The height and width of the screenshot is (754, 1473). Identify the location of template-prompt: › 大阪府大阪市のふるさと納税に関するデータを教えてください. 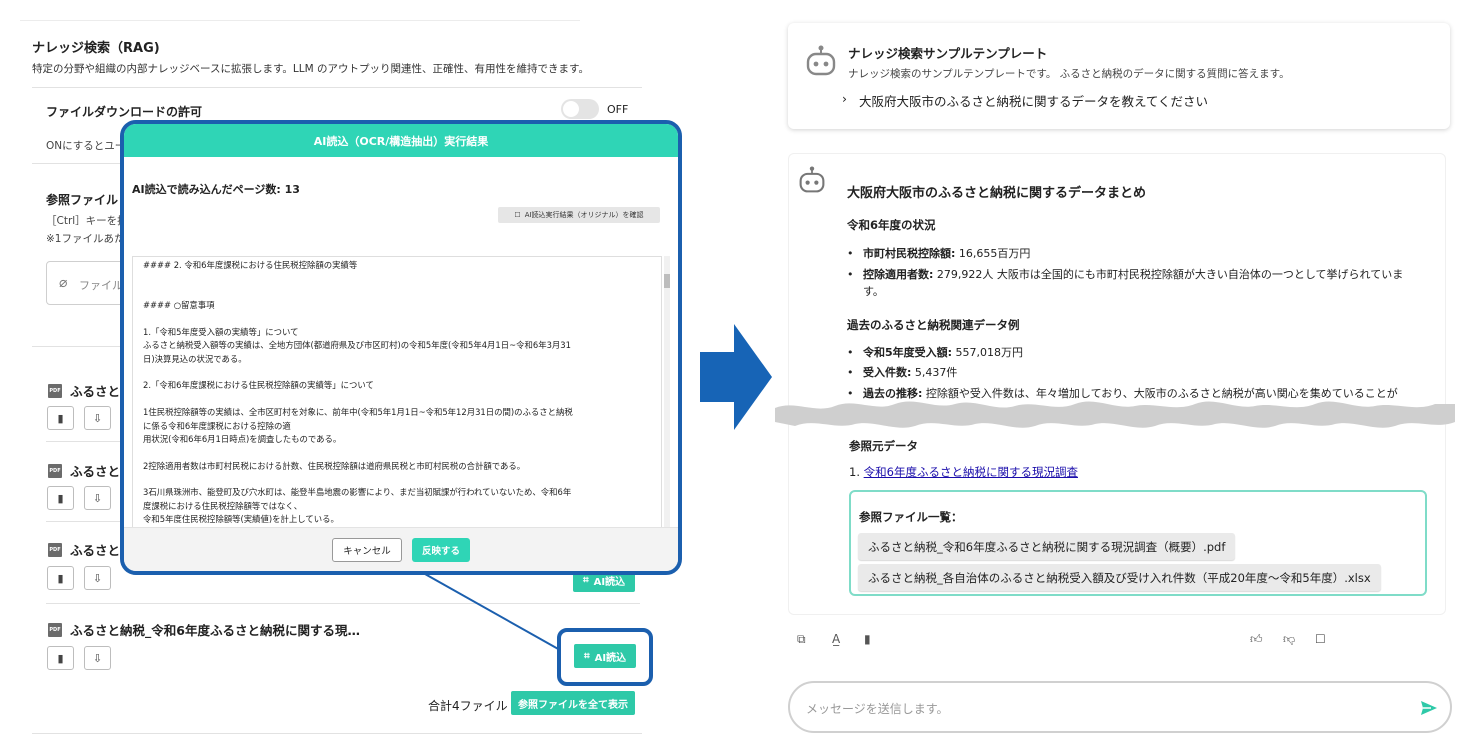
(1025, 100).